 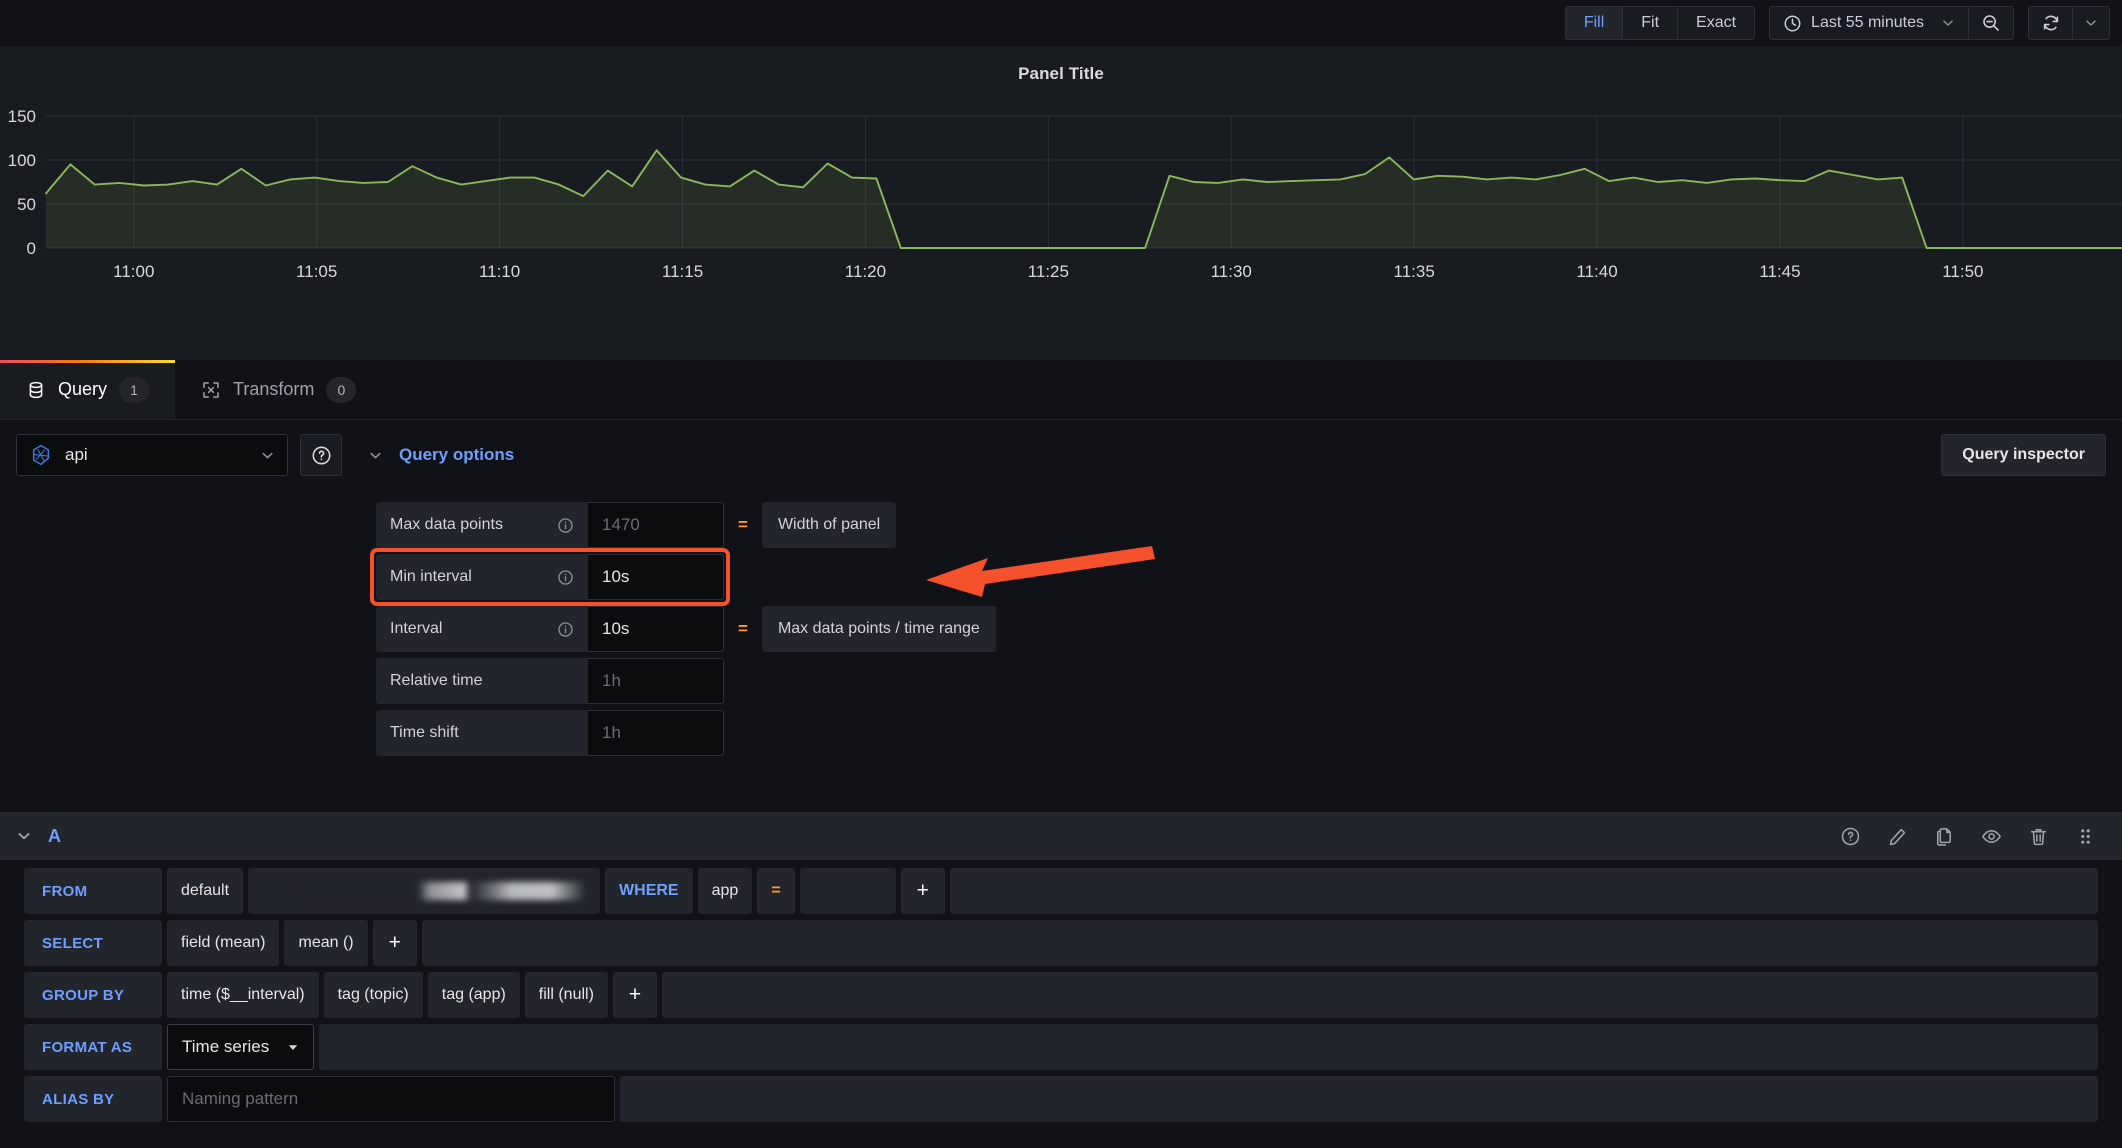 I want to click on time-shift-input: 1h, so click(x=656, y=733).